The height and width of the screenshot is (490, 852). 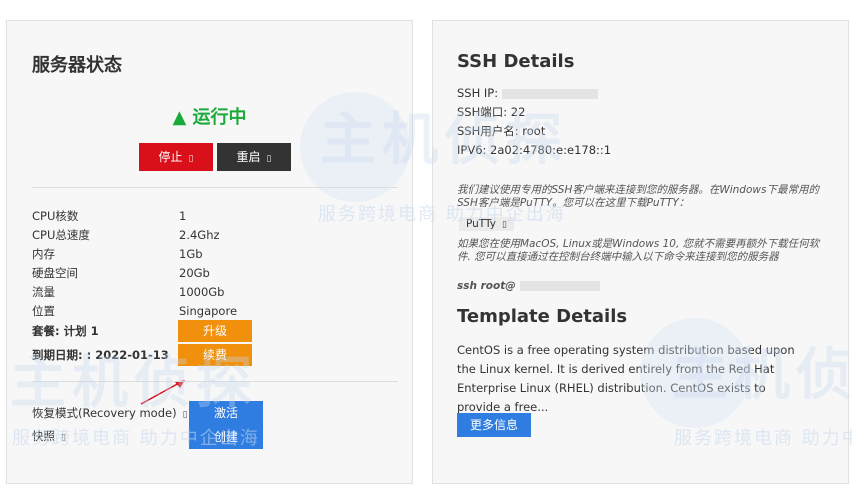 What do you see at coordinates (55, 273) in the screenshot?
I see `spec-label: 硬盘空间` at bounding box center [55, 273].